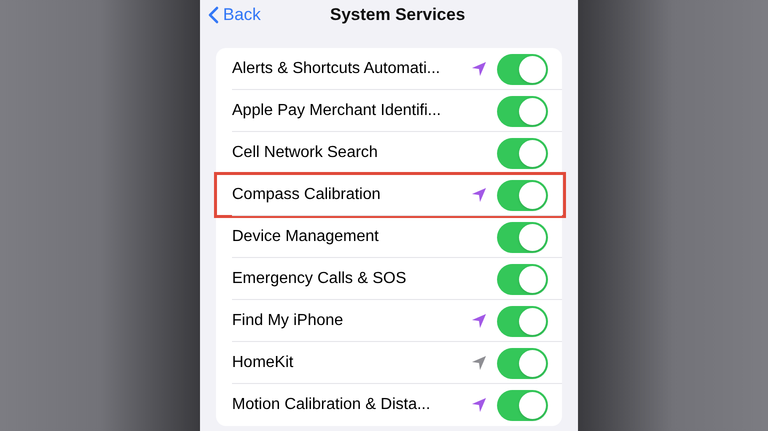  I want to click on row-label: HomeKit, so click(263, 363).